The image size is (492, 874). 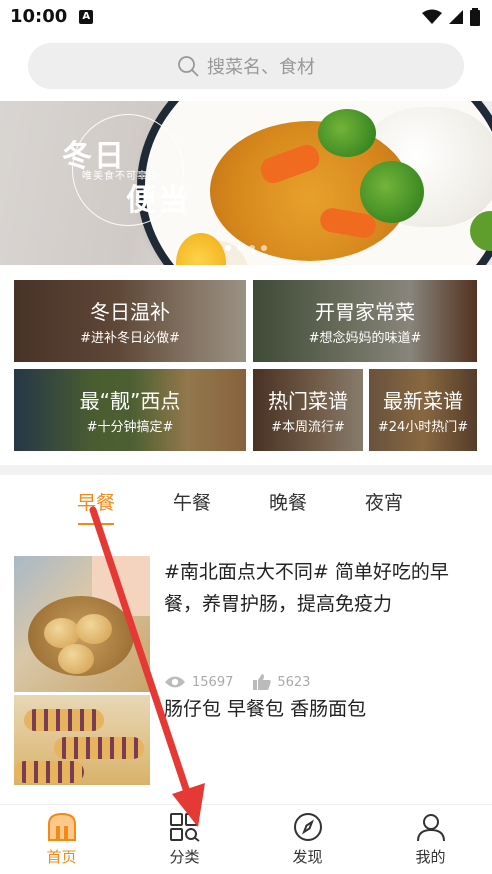 I want to click on nav-discover: 发现, so click(x=307, y=839).